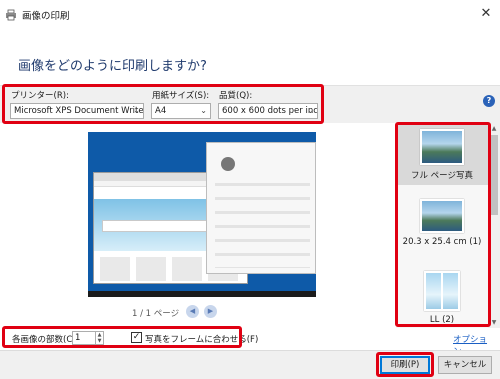 The width and height of the screenshot is (500, 379). I want to click on quality-select-value: 600 x 600 dots per inch, so click(270, 111).